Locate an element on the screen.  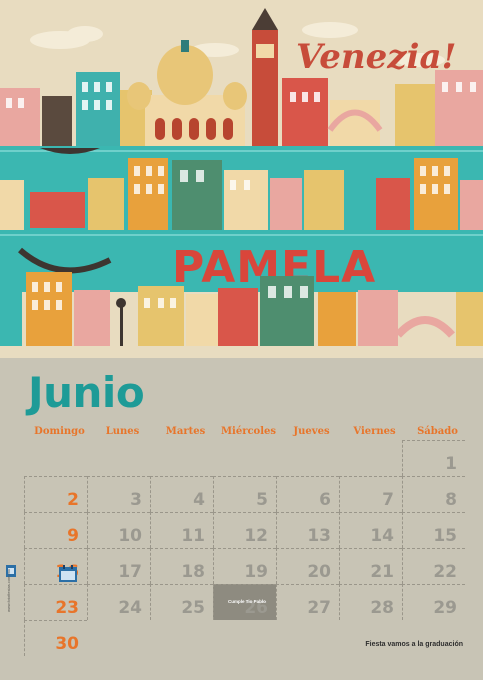
day-cell: 10 is located at coordinates (118, 530).